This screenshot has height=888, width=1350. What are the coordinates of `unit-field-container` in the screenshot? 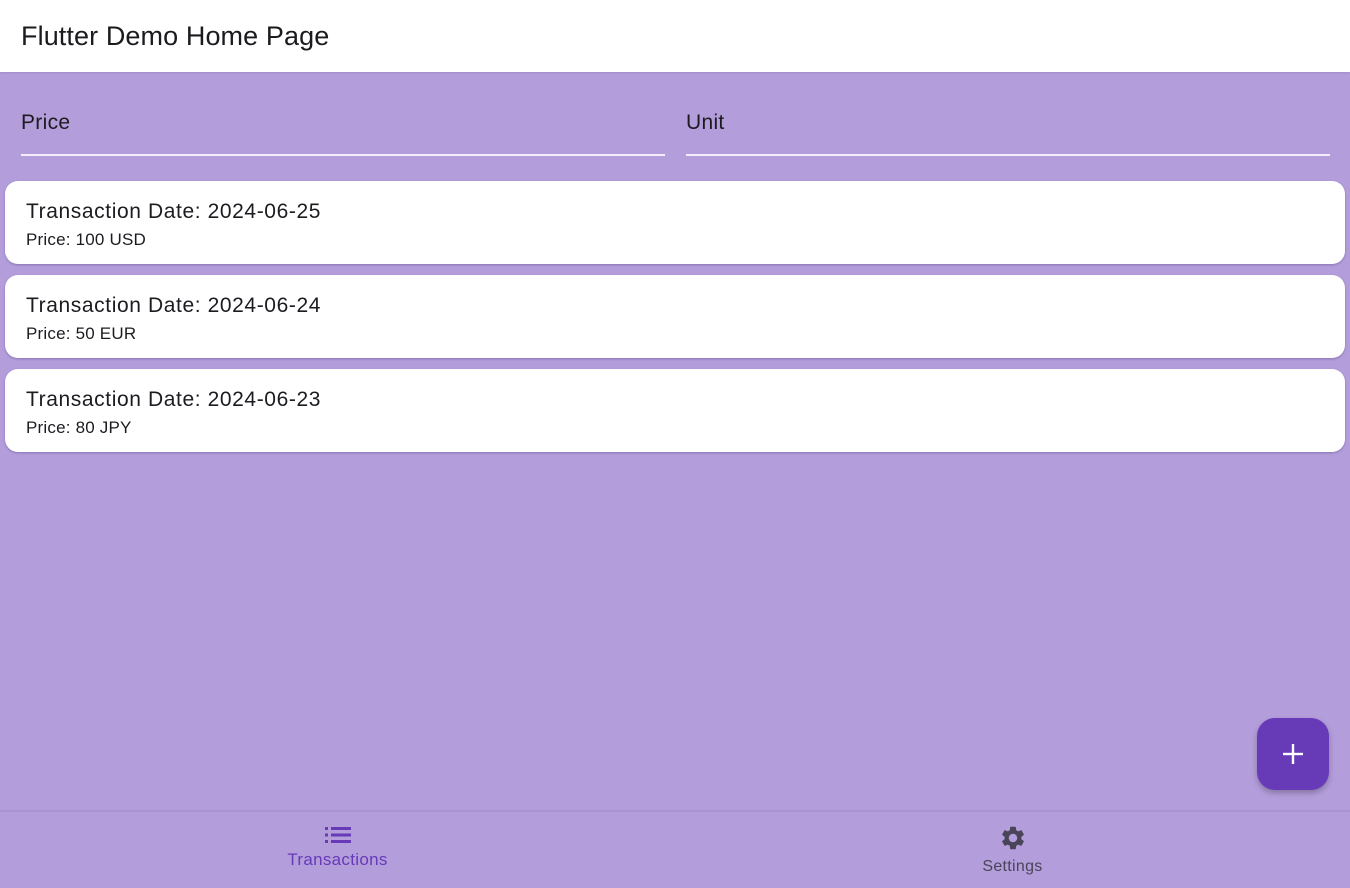 It's located at (1008, 128).